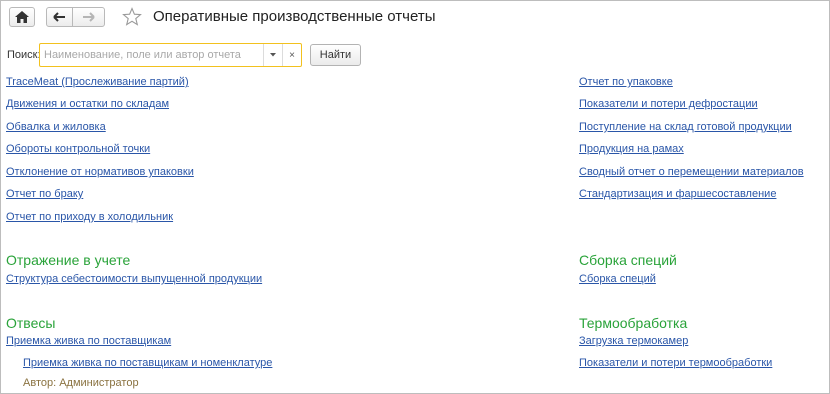  I want to click on chevron-down-icon, so click(273, 55).